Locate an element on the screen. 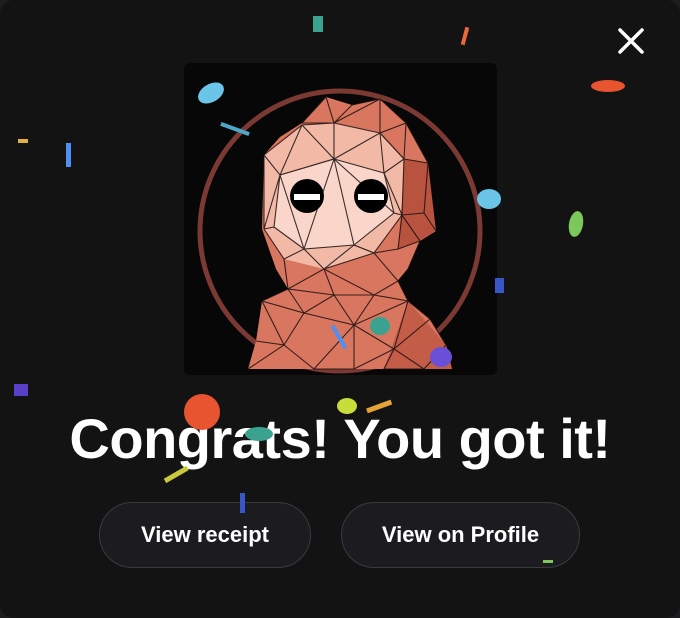  view-on-profile-button: View on Profile is located at coordinates (460, 535).